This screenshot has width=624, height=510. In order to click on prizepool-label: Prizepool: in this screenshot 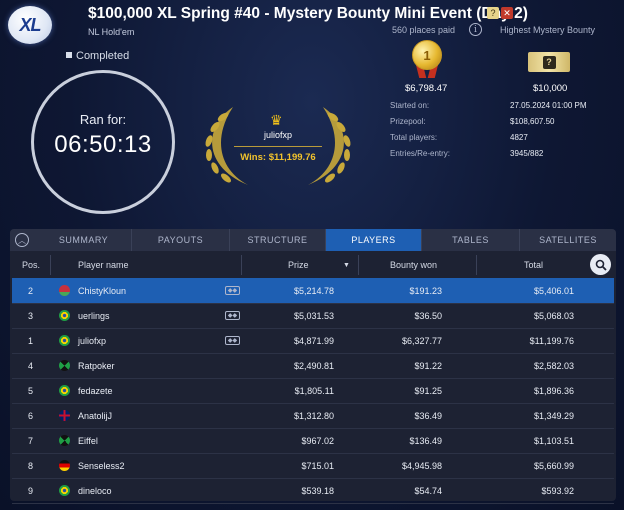, I will do `click(408, 121)`.